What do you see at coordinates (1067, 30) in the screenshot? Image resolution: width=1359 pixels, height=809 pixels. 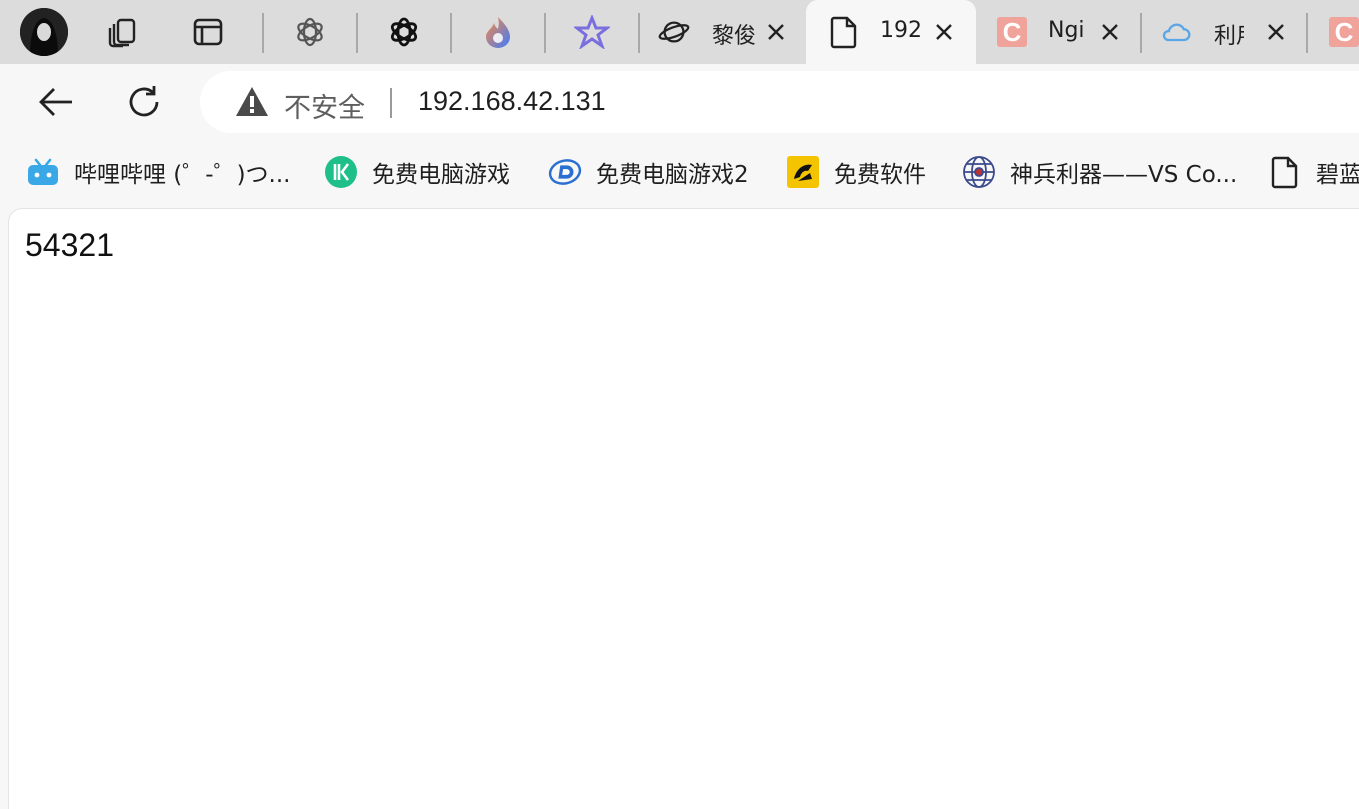 I see `tab-title: Nginx` at bounding box center [1067, 30].